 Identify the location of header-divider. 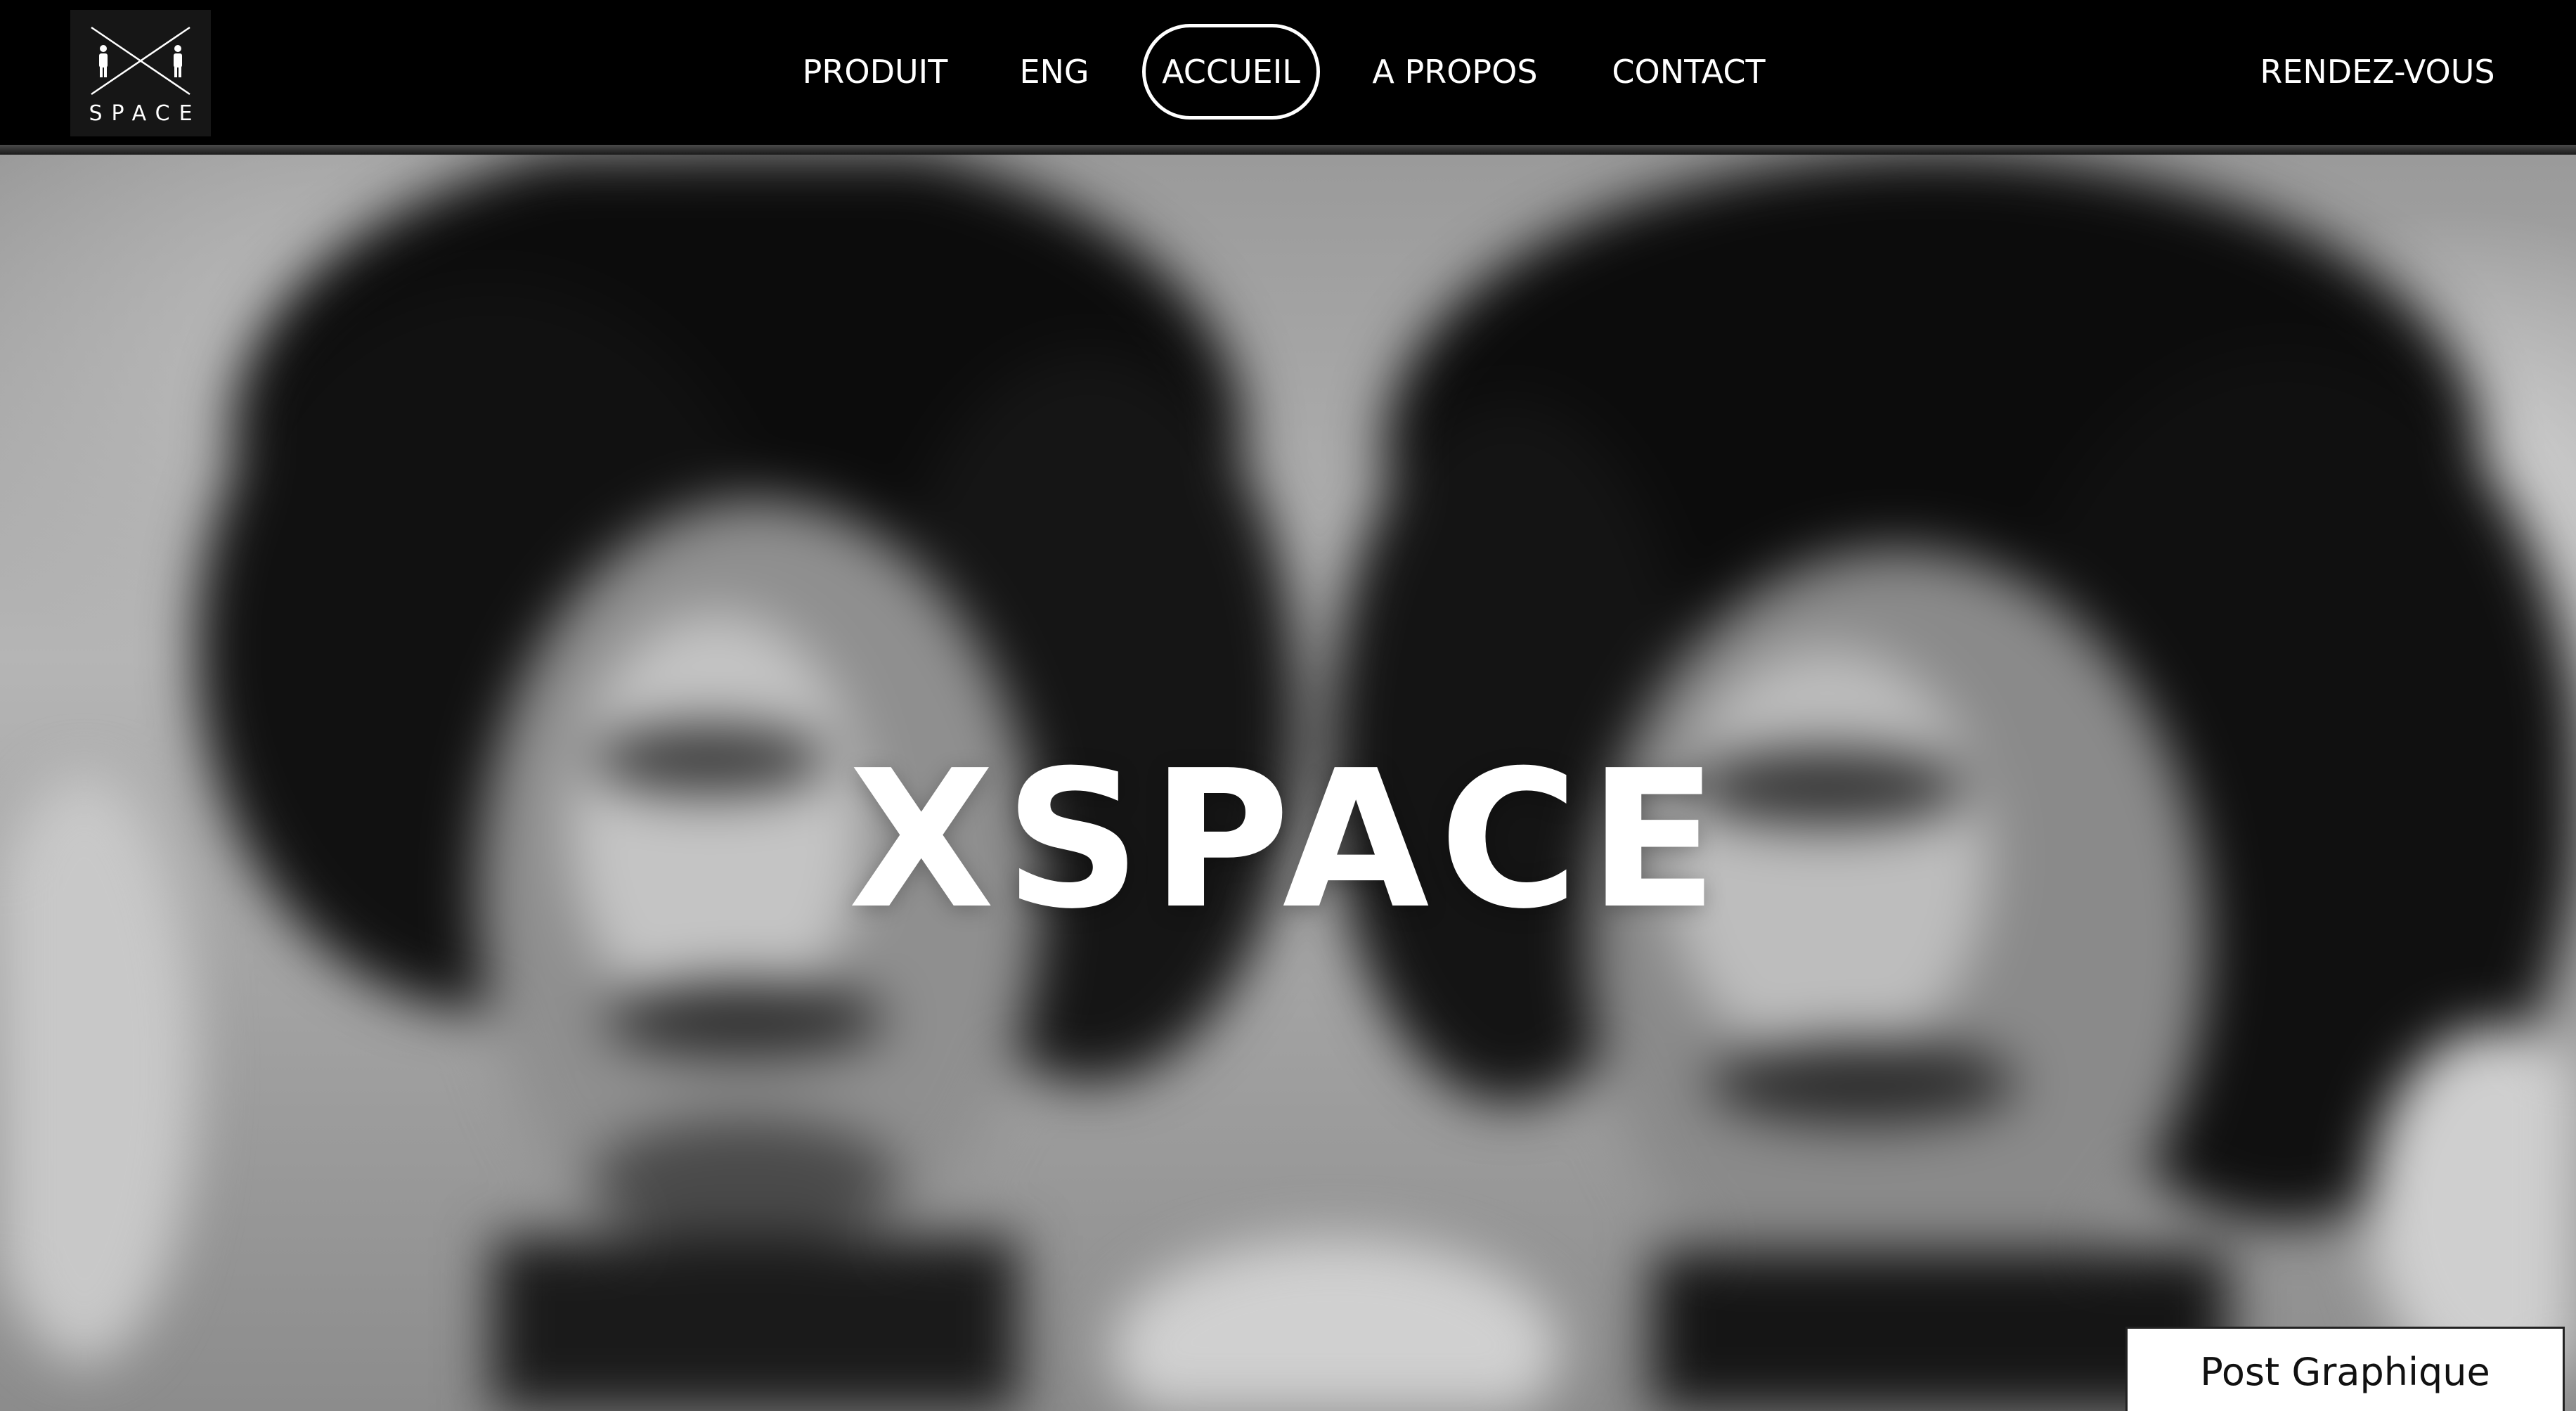
(1288, 150).